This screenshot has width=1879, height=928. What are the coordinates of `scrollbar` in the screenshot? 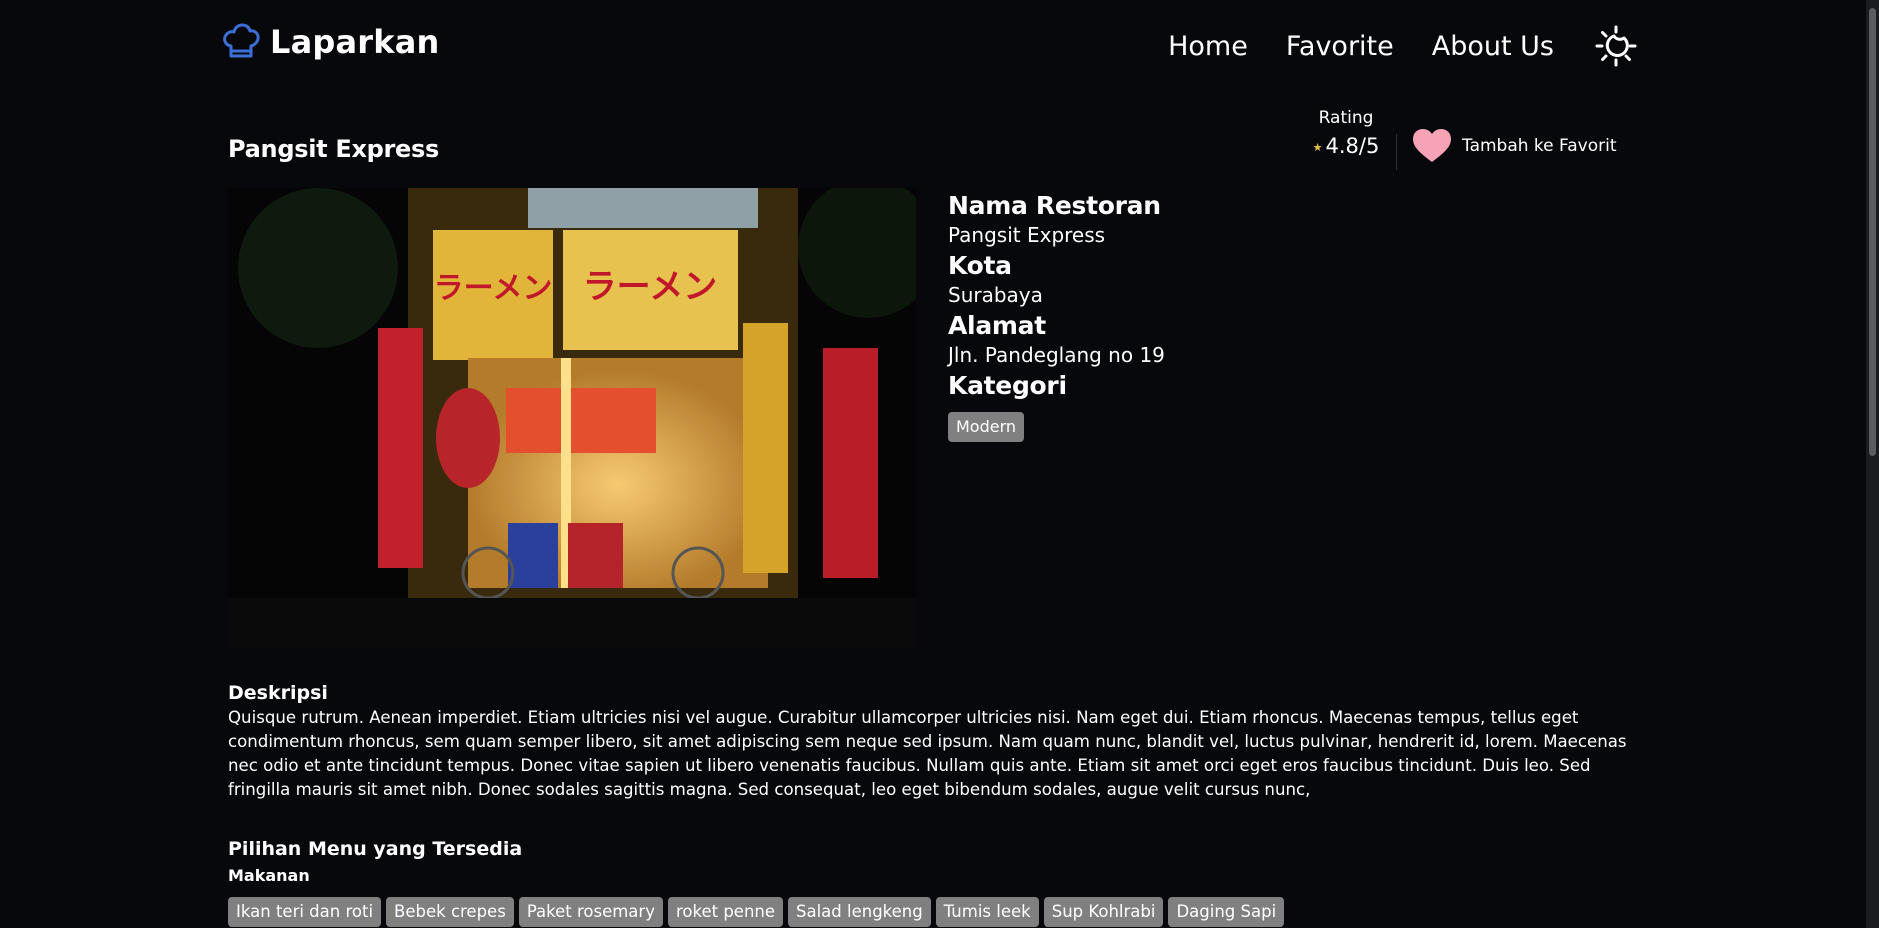 It's located at (1872, 464).